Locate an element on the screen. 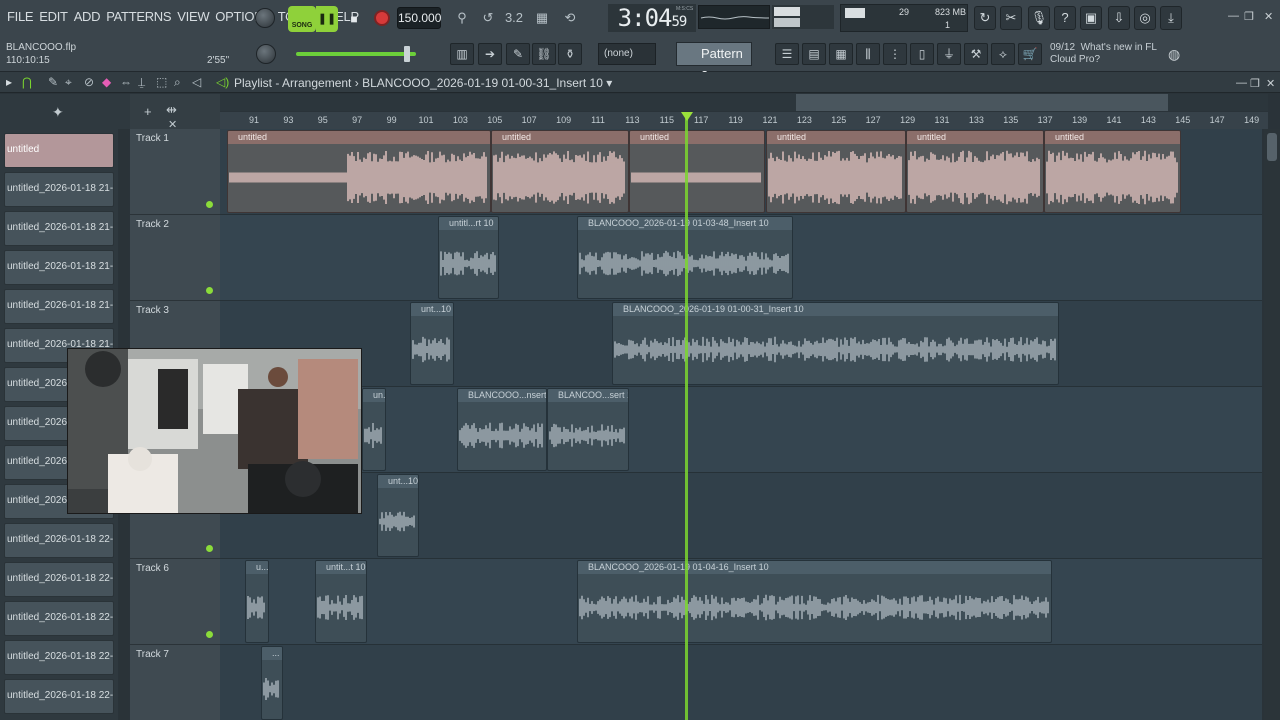 This screenshot has height=720, width=1280. menu-file: FILE is located at coordinates (20, 16).